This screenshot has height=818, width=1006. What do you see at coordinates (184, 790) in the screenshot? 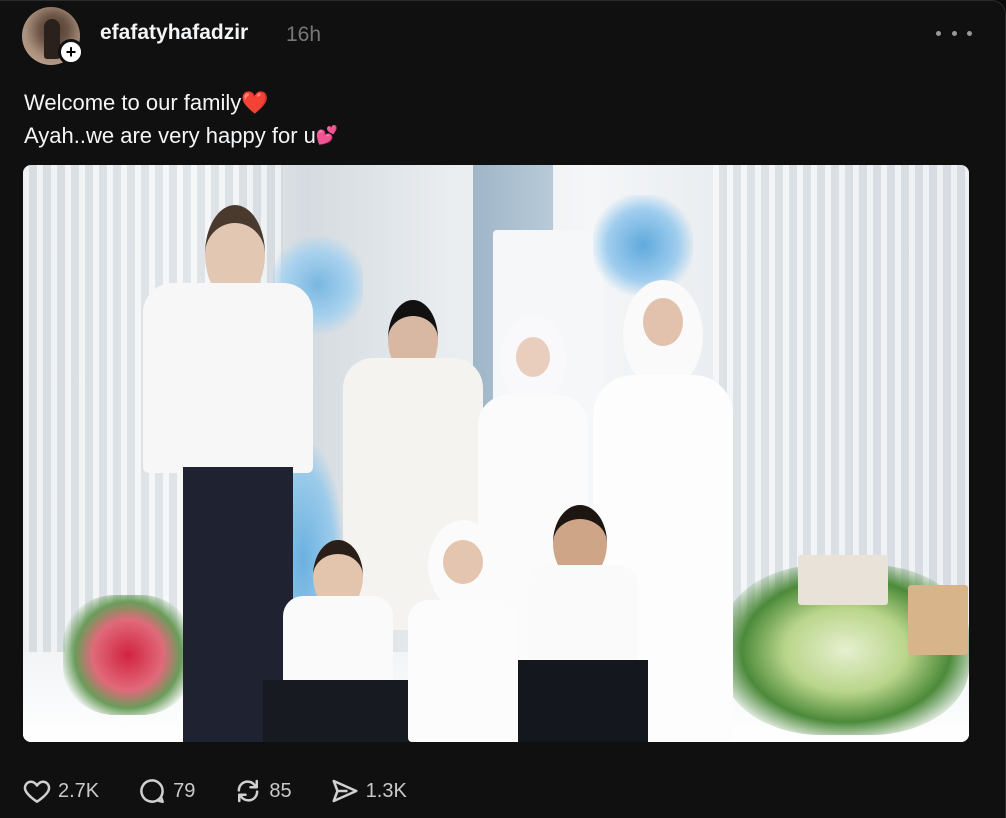
I see `reply-count: 79` at bounding box center [184, 790].